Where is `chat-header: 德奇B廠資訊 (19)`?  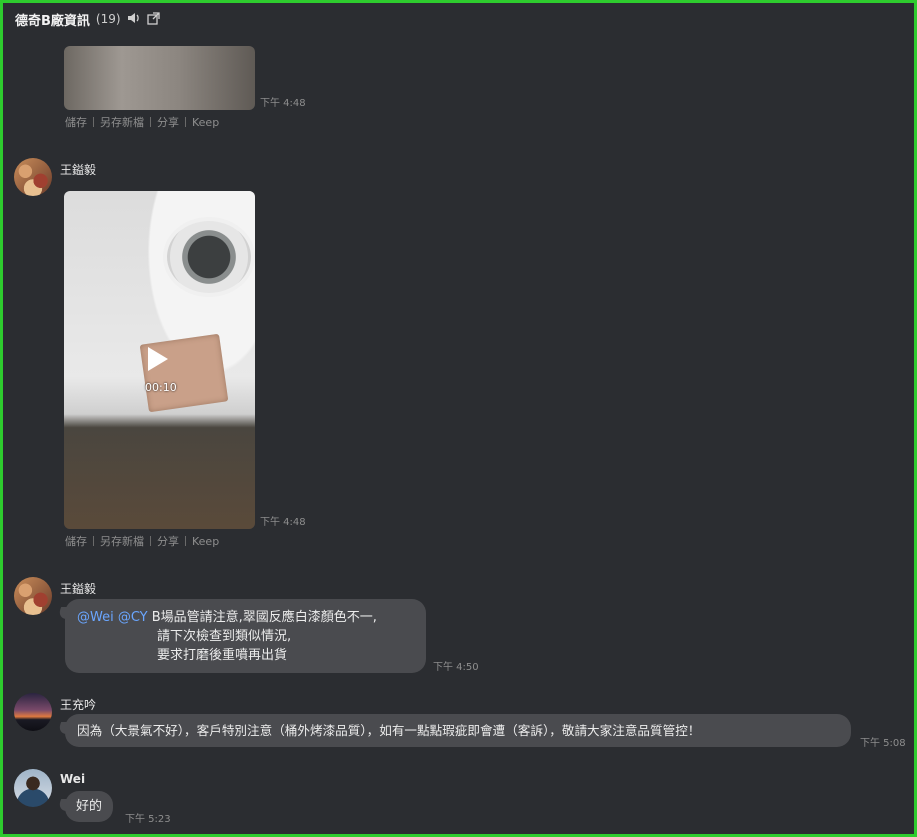
chat-header: 德奇B廠資訊 (19) is located at coordinates (88, 19).